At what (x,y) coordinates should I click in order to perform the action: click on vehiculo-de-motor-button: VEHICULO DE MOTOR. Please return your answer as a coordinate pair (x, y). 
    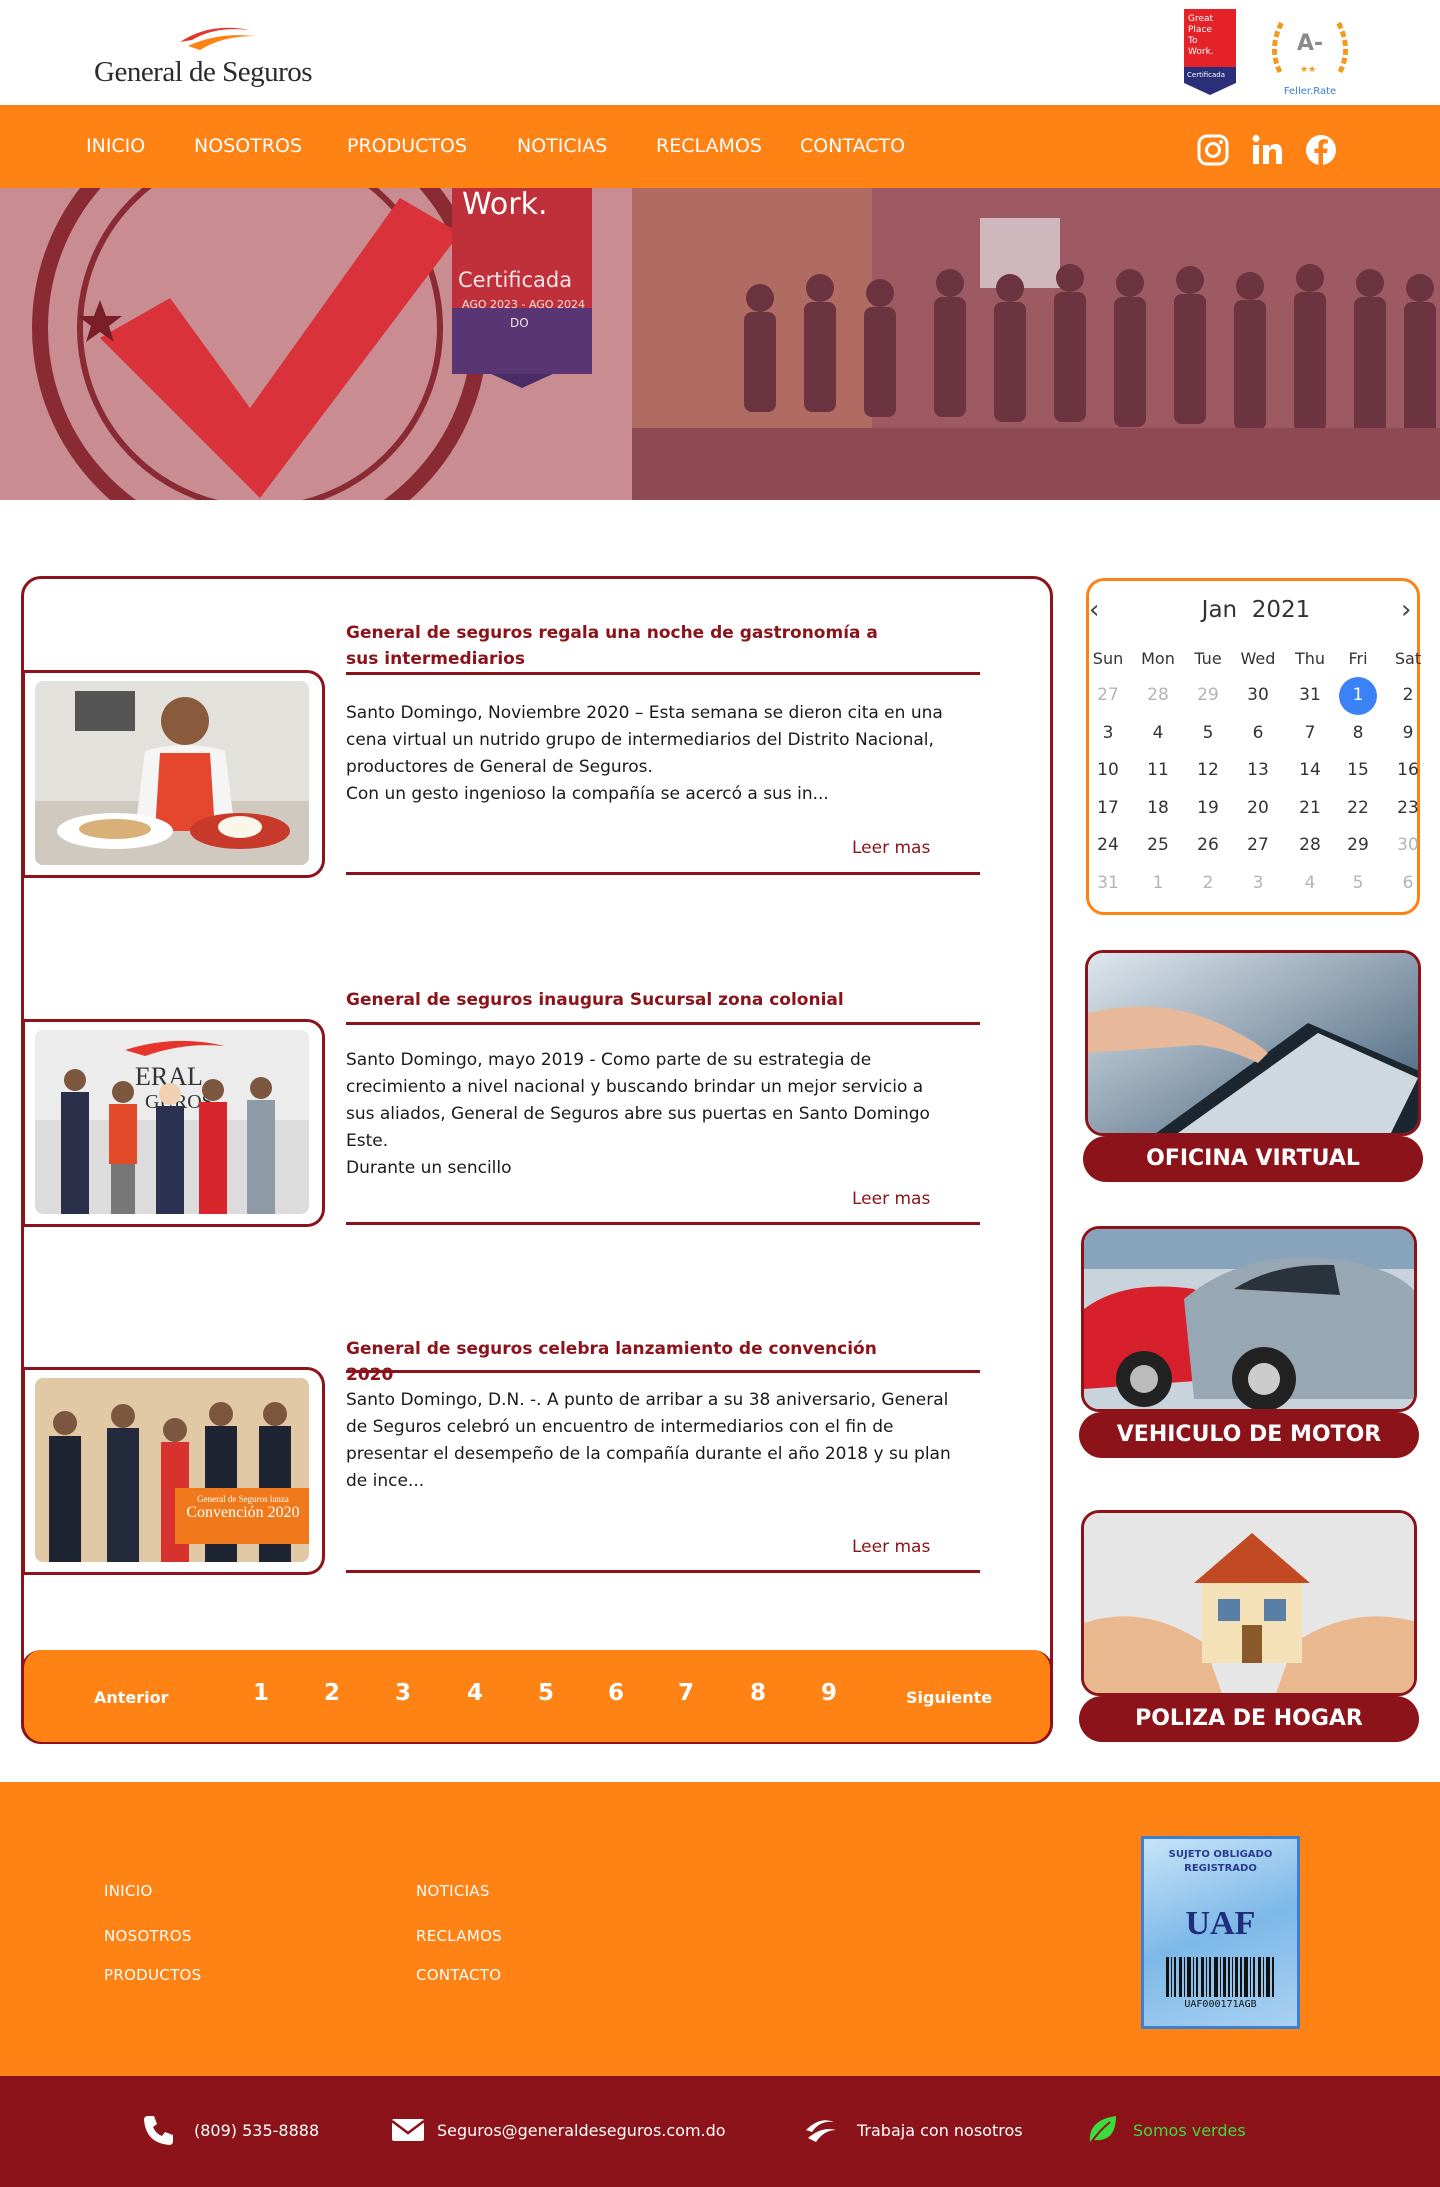
    Looking at the image, I should click on (1249, 1435).